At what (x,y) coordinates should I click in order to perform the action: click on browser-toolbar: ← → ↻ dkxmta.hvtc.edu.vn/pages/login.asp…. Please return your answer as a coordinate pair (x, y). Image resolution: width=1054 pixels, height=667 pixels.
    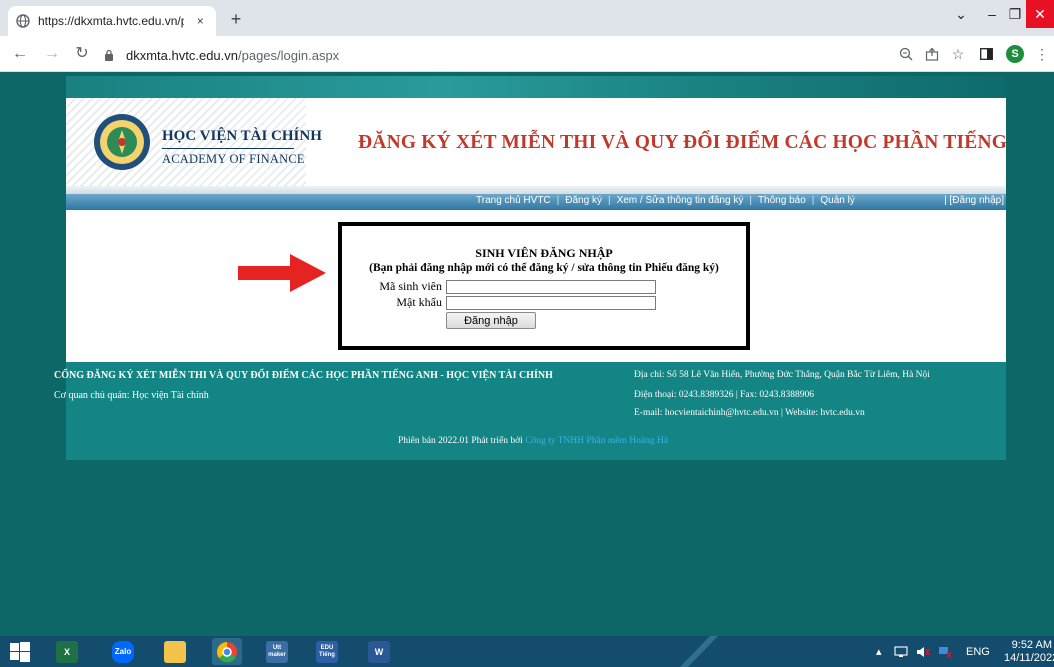
    Looking at the image, I should click on (527, 54).